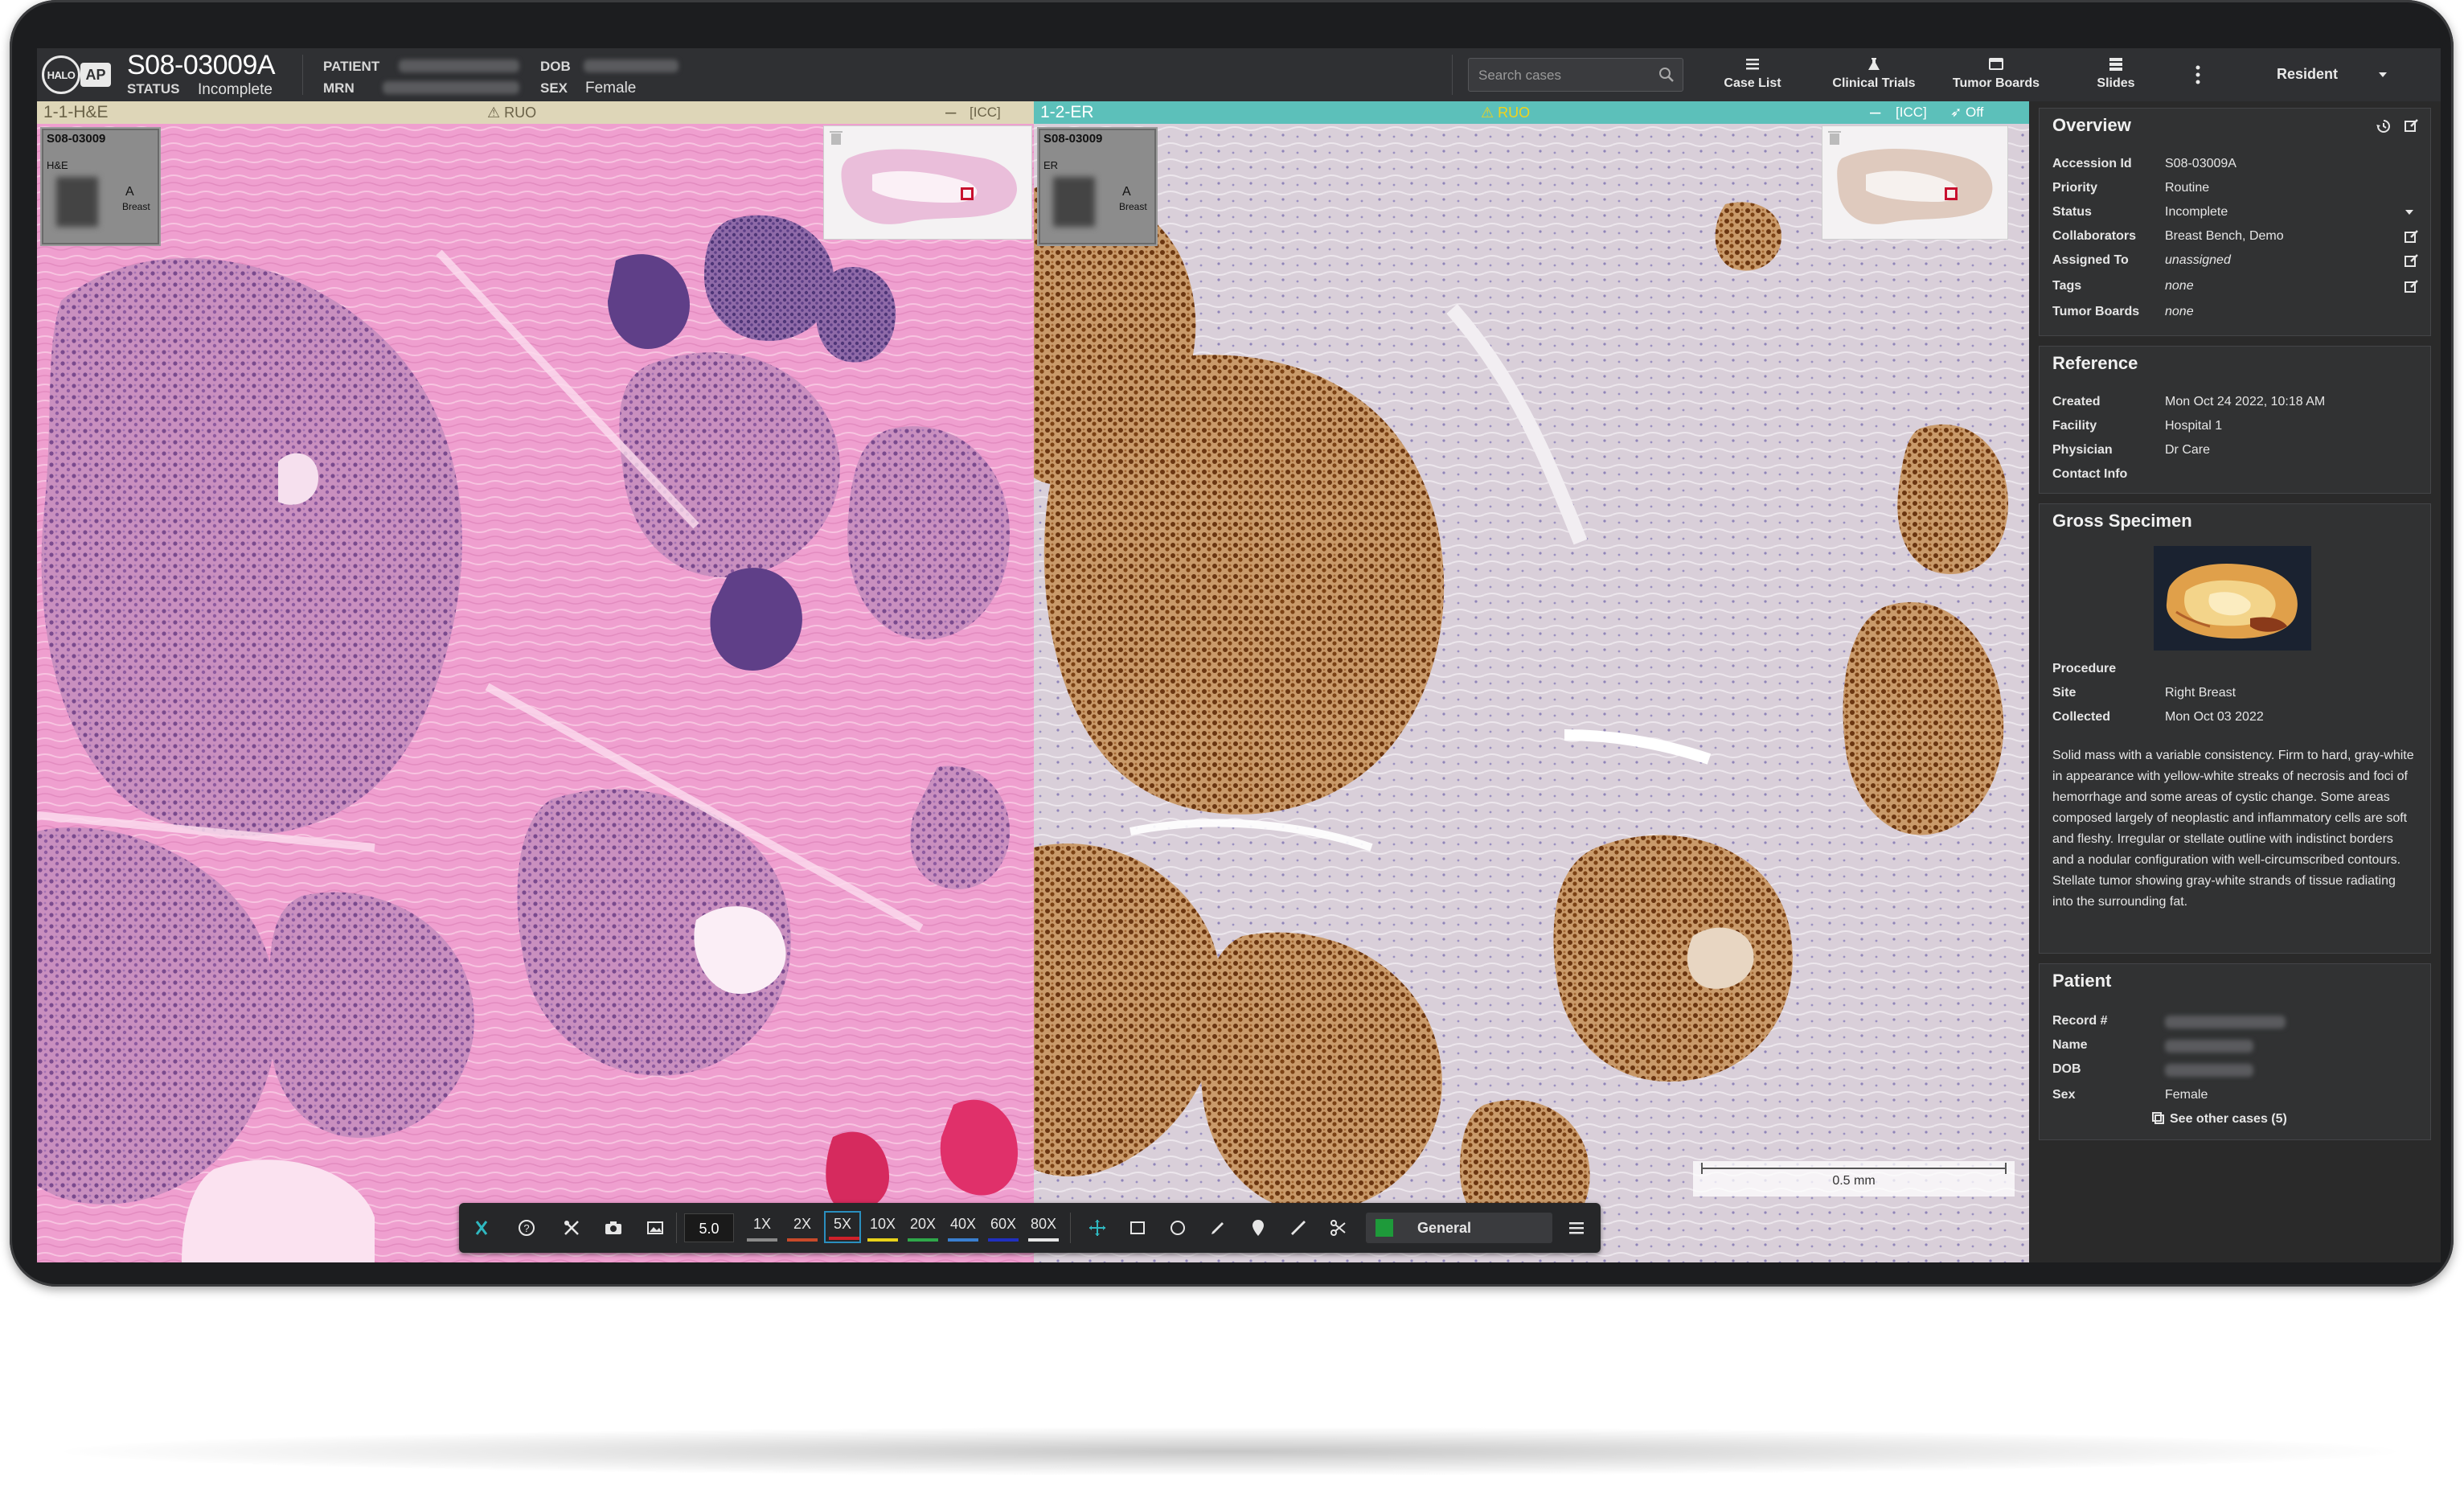 The height and width of the screenshot is (1490, 2464). I want to click on nav-slides: Slides, so click(2116, 74).